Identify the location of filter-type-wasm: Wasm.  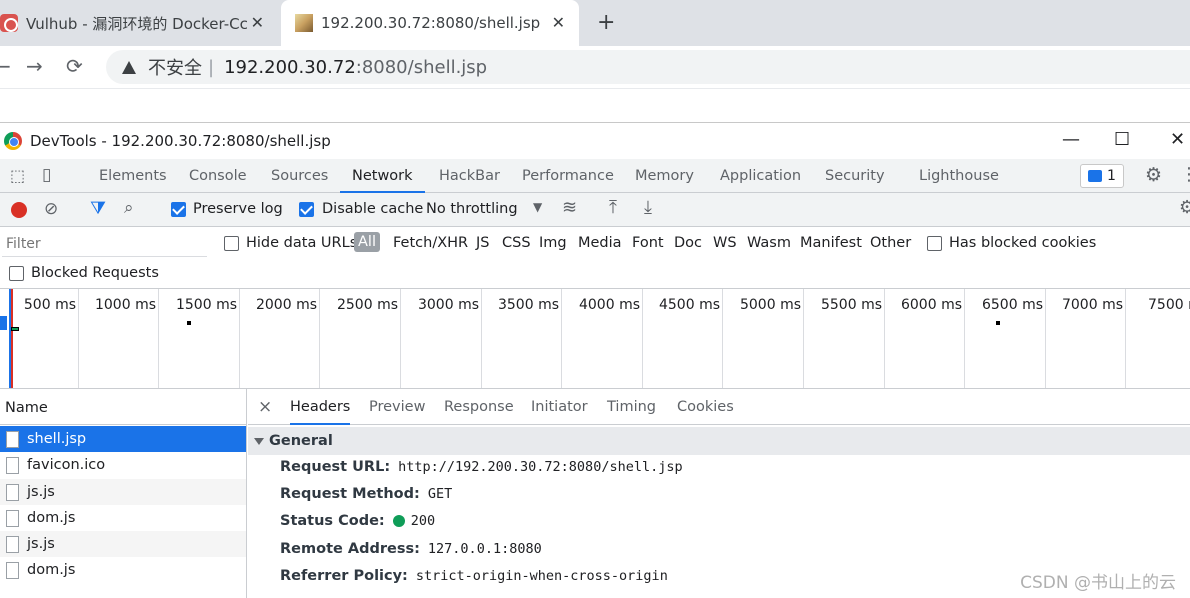
(769, 243).